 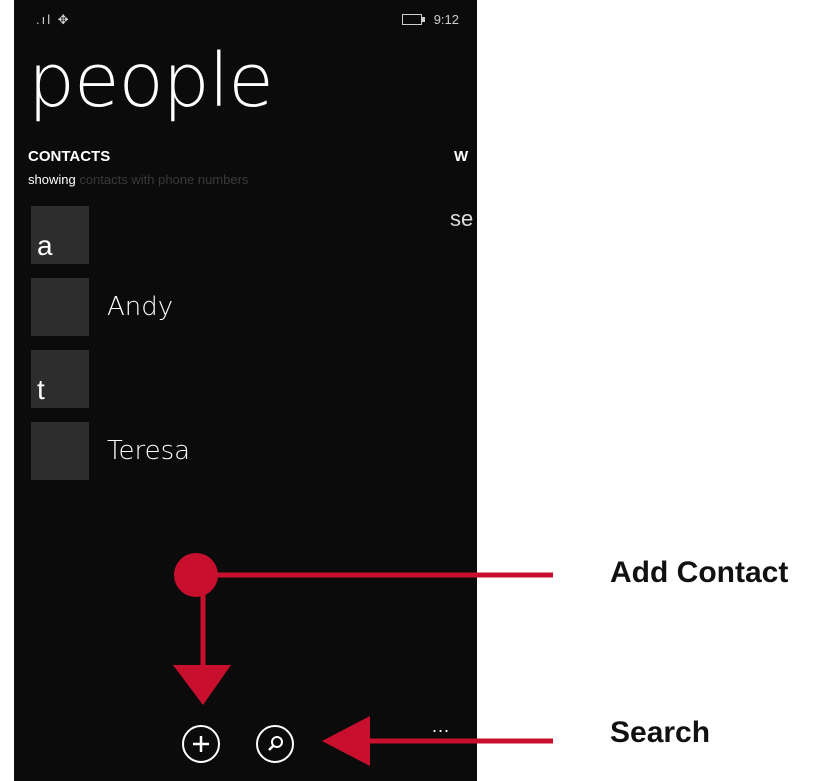 What do you see at coordinates (660, 732) in the screenshot?
I see `annotation-search: Search` at bounding box center [660, 732].